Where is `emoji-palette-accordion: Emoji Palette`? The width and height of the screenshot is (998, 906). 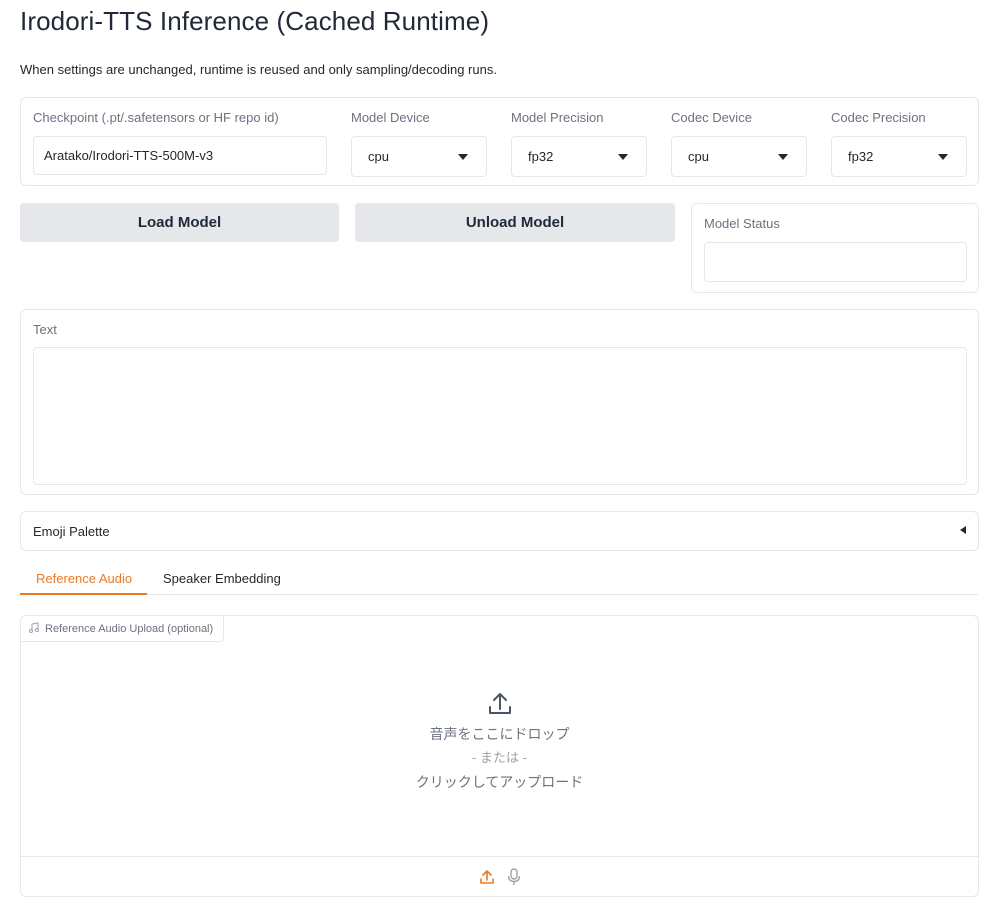
emoji-palette-accordion: Emoji Palette is located at coordinates (499, 531).